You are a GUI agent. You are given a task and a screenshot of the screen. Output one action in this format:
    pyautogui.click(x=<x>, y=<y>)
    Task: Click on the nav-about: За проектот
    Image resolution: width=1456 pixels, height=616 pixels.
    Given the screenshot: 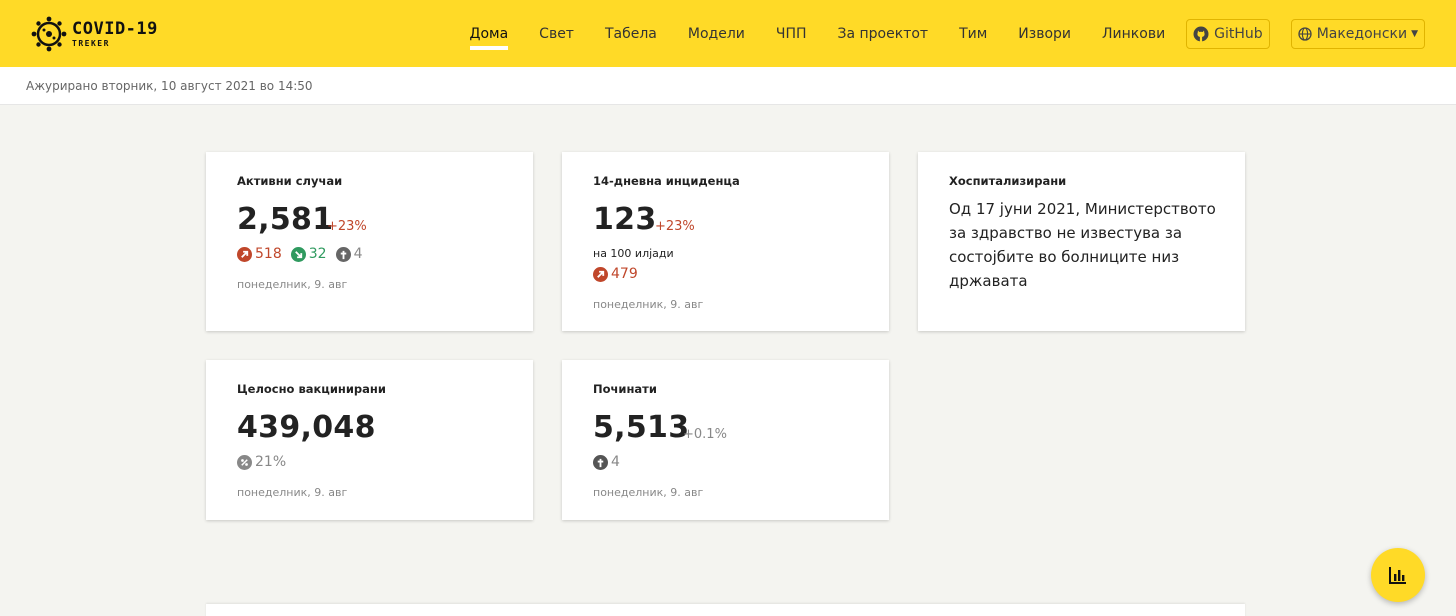 What is the action you would take?
    pyautogui.click(x=883, y=34)
    